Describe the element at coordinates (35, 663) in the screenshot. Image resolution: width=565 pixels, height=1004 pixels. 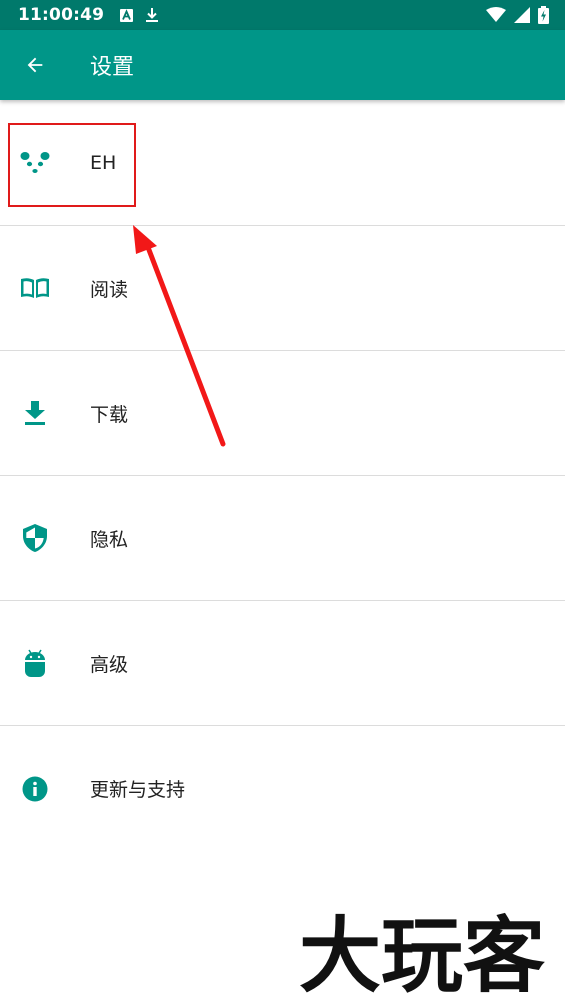
I see `android-icon` at that location.